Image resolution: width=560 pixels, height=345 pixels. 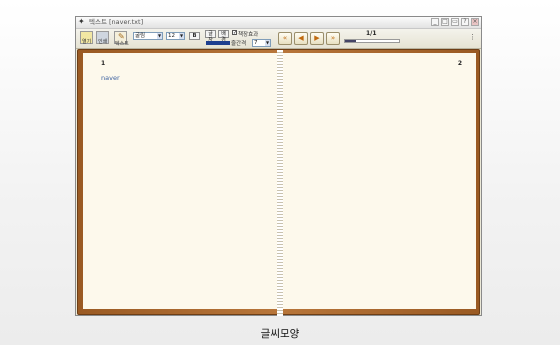 What do you see at coordinates (110, 78) in the screenshot?
I see `left-page-text: naver` at bounding box center [110, 78].